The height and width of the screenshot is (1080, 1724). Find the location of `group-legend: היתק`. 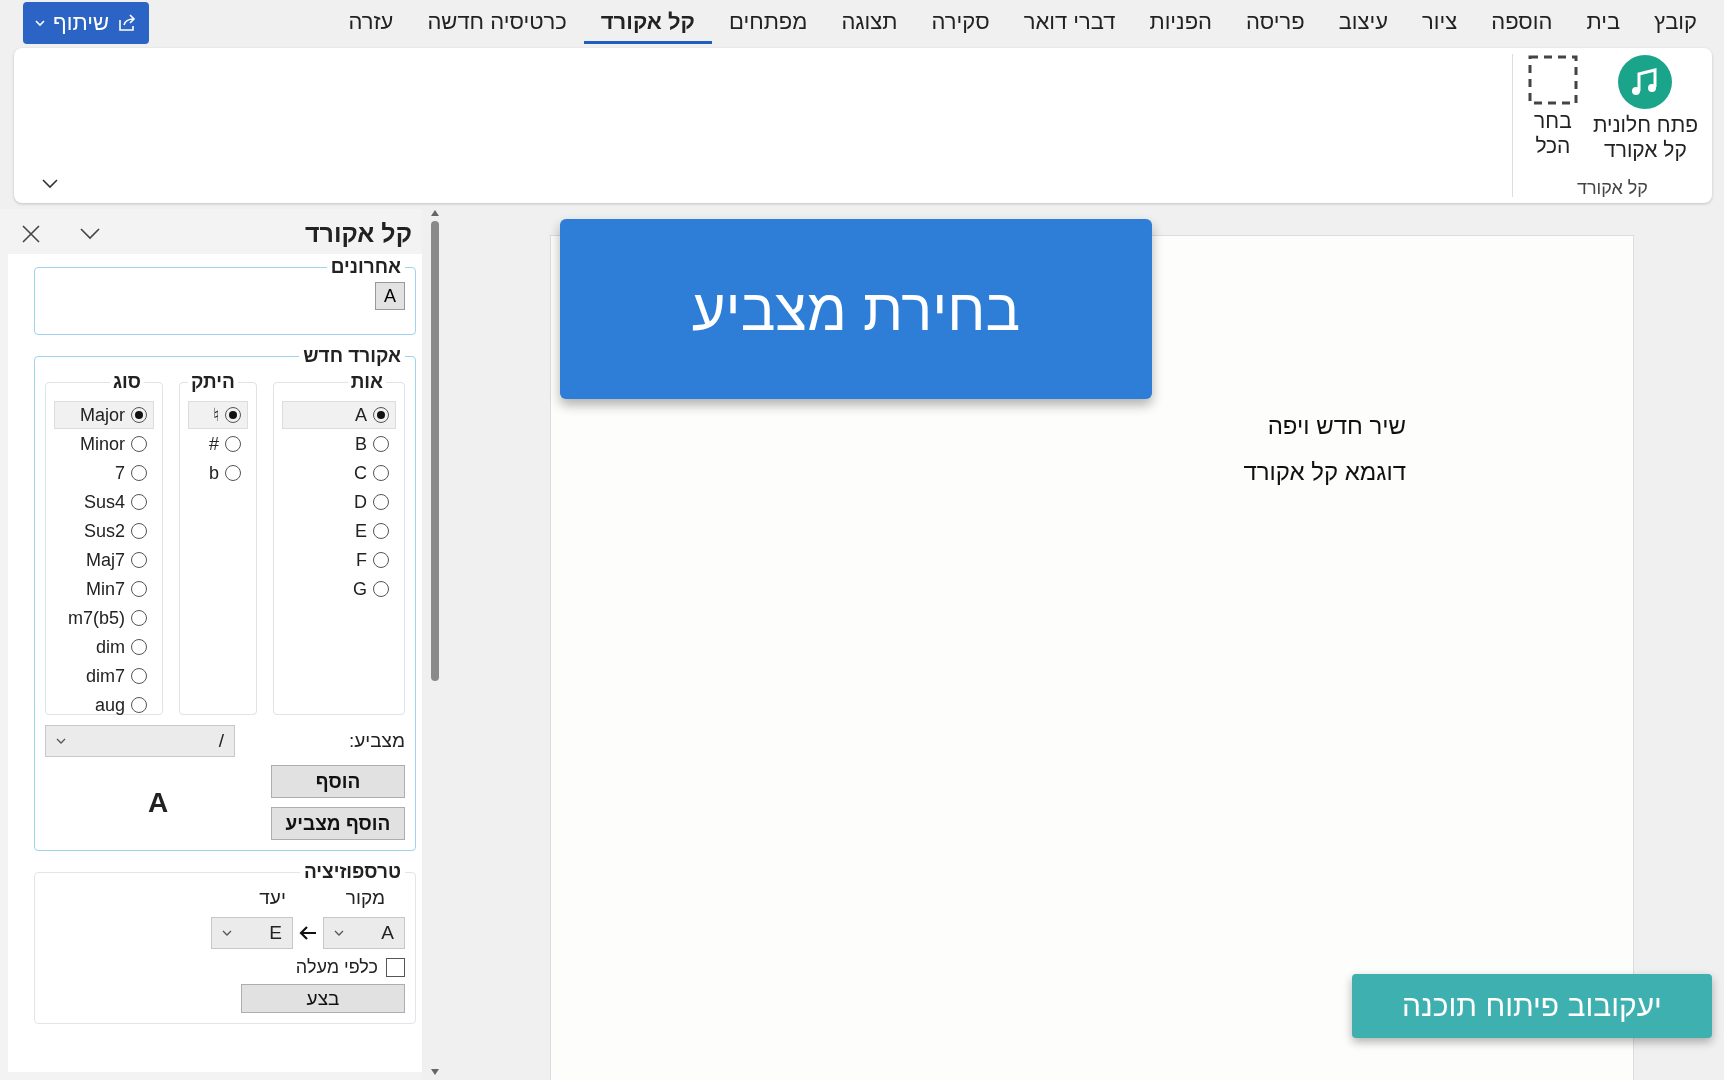

group-legend: היתק is located at coordinates (213, 382).